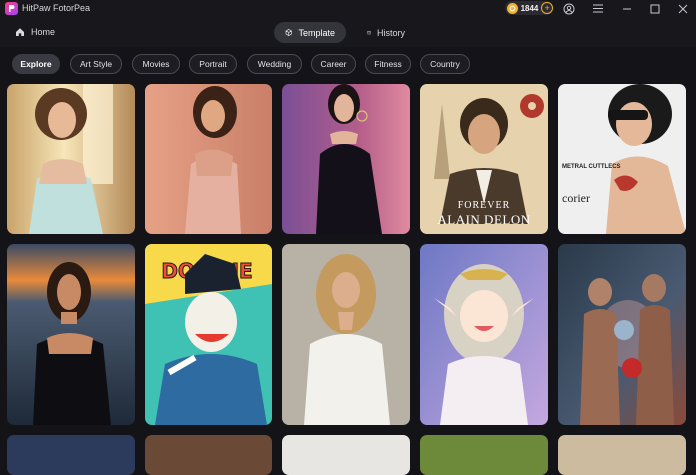 The image size is (696, 475). What do you see at coordinates (316, 32) in the screenshot?
I see `tab-template-label: Template` at bounding box center [316, 32].